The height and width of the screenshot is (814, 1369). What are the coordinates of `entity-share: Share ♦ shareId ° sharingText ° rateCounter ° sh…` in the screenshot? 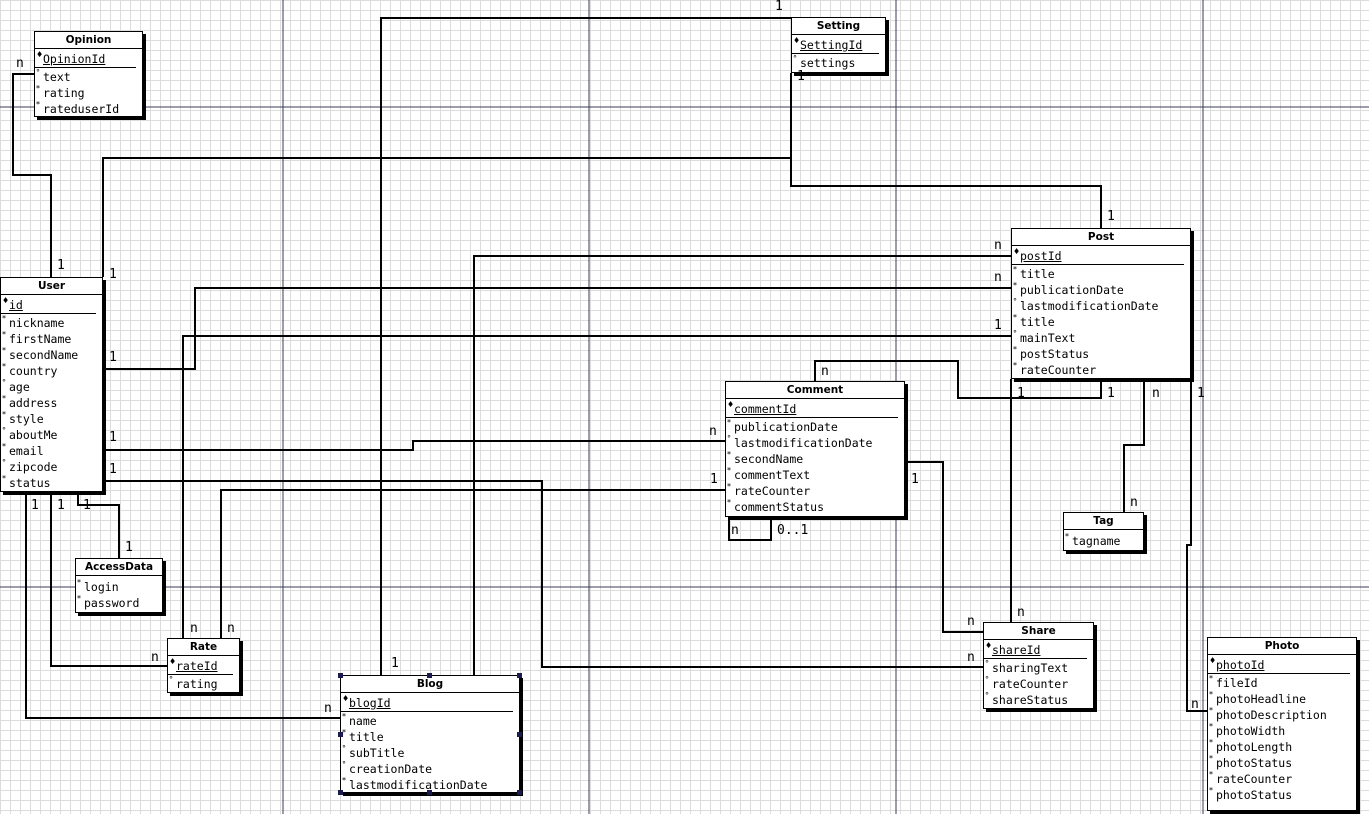 It's located at (1038, 665).